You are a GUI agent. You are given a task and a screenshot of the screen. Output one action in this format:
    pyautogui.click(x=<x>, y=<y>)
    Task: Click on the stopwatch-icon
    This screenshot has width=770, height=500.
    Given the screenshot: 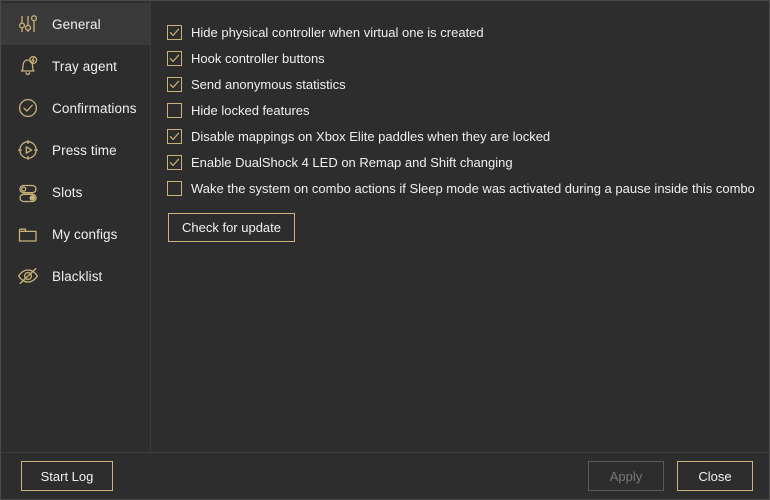 What is the action you would take?
    pyautogui.click(x=28, y=150)
    